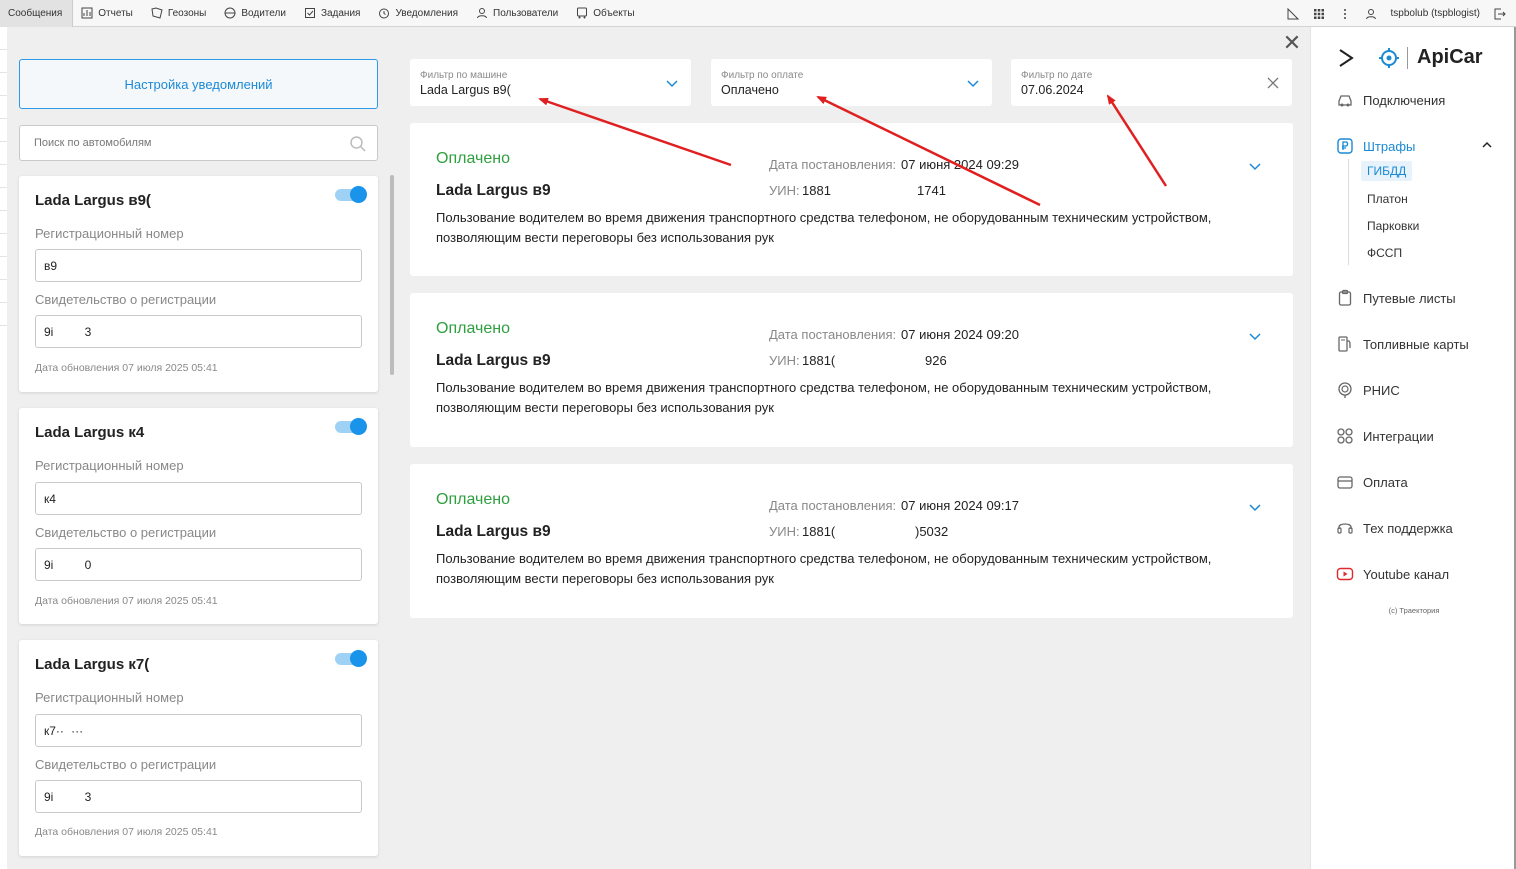 The width and height of the screenshot is (1516, 869). Describe the element at coordinates (126, 764) in the screenshot. I see `reg-cert-label: Свидетельство о регистрации` at that location.